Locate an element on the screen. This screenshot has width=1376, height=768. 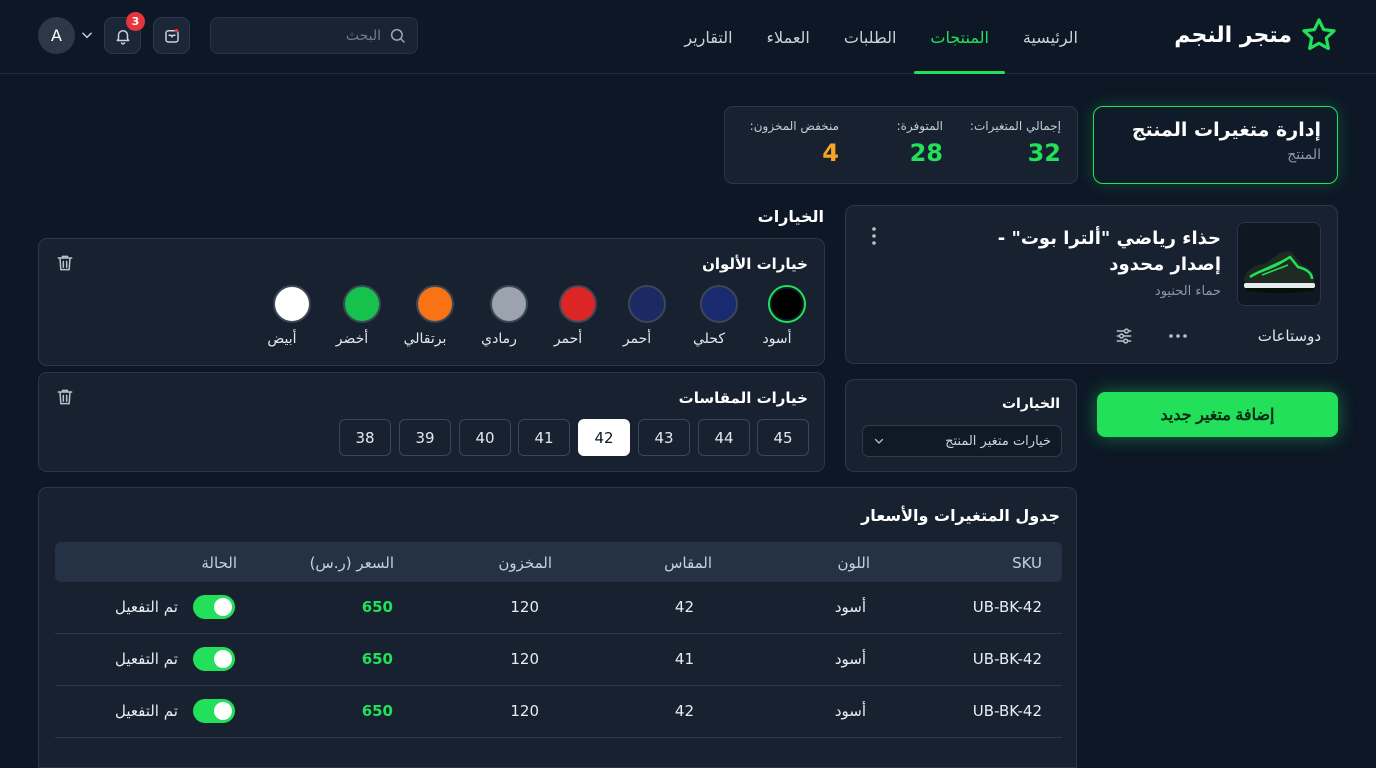
color-swatch-green: أخضر is located at coordinates (359, 316).